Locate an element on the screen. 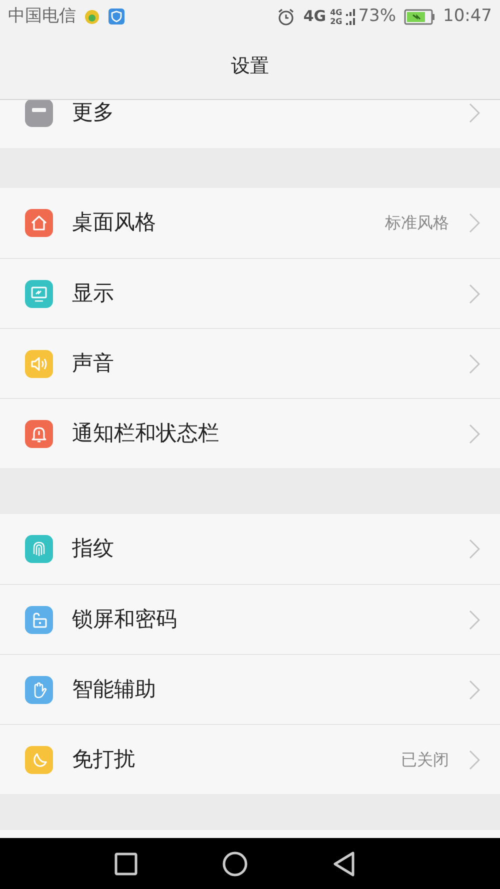 The height and width of the screenshot is (889, 500). row-label: 指纹 is located at coordinates (93, 548).